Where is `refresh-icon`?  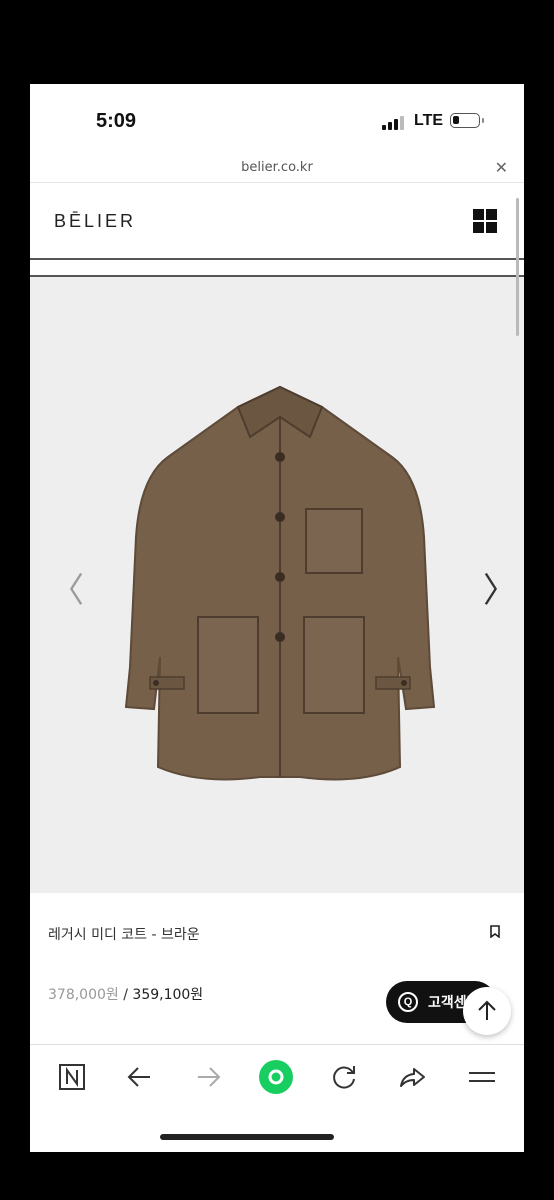
refresh-icon is located at coordinates (344, 1077).